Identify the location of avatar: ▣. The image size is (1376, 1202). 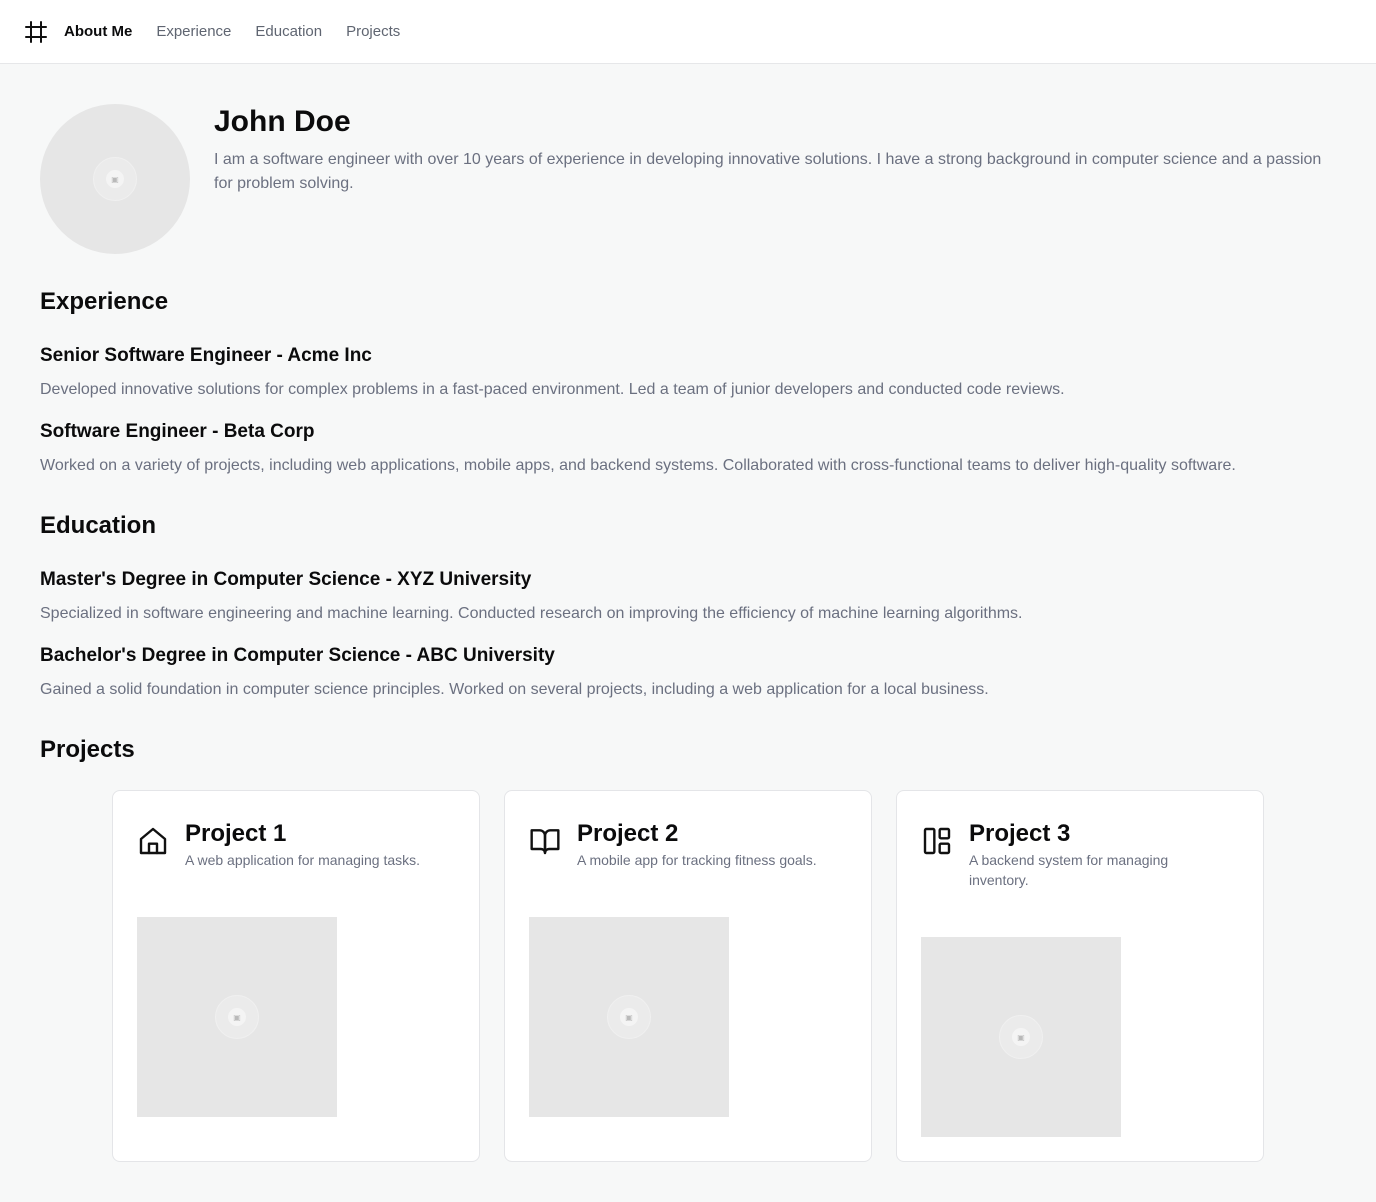
(115, 179).